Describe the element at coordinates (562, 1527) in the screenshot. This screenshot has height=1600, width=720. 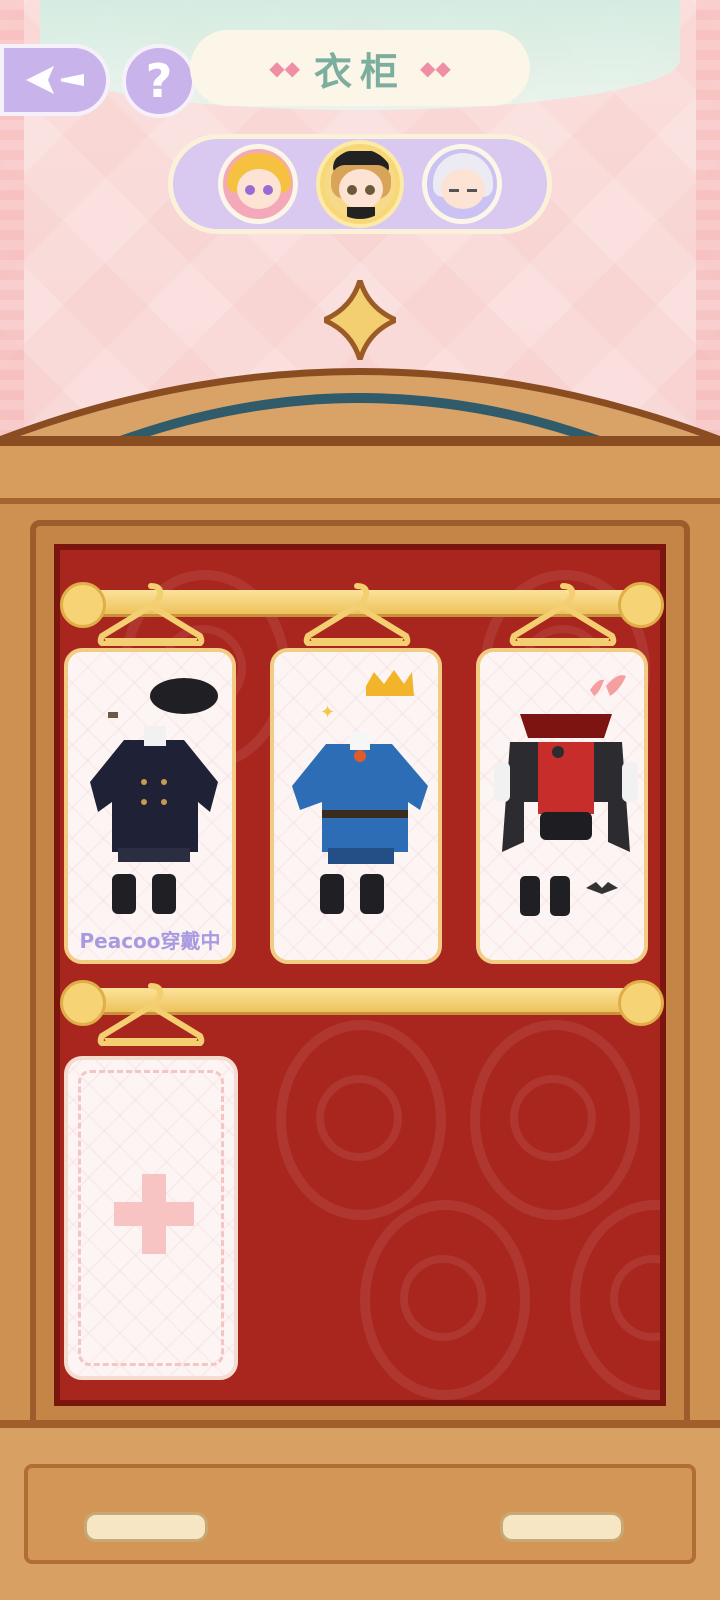
I see `drawer-handle-right` at that location.